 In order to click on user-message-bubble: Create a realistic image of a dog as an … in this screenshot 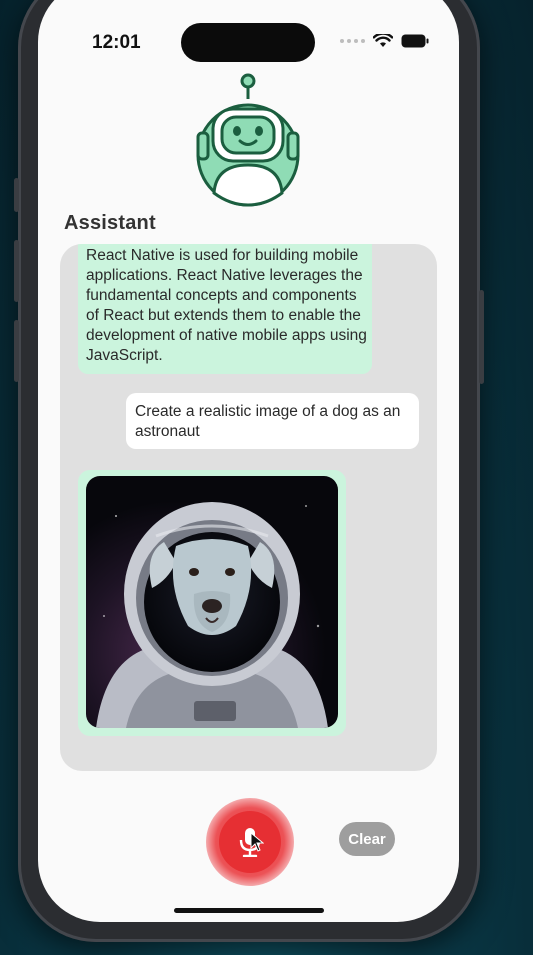, I will do `click(272, 421)`.